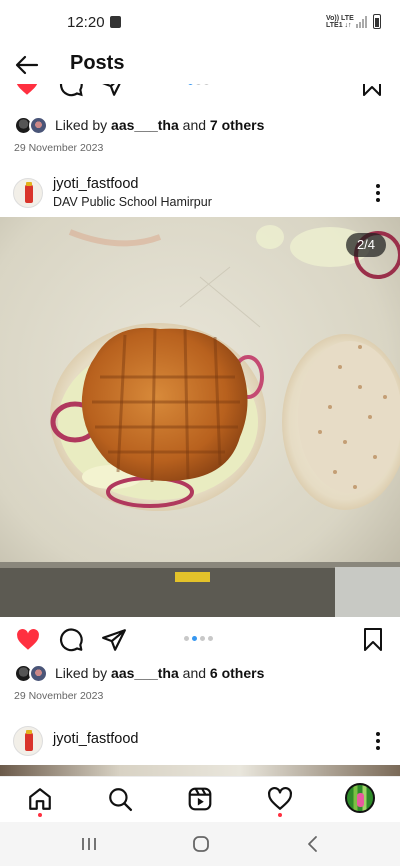 Image resolution: width=400 pixels, height=866 pixels. What do you see at coordinates (361, 22) in the screenshot?
I see `signal-icon` at bounding box center [361, 22].